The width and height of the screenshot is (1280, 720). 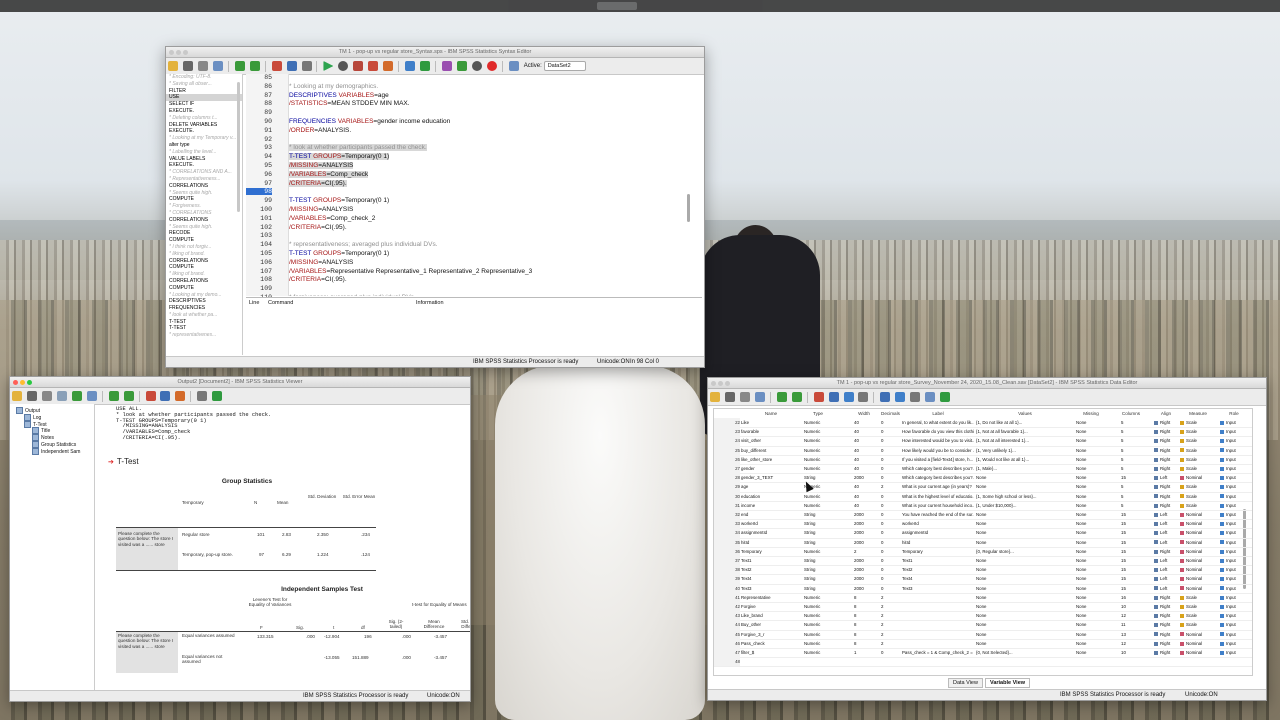 I want to click on row-number: 44, so click(x=727, y=625).